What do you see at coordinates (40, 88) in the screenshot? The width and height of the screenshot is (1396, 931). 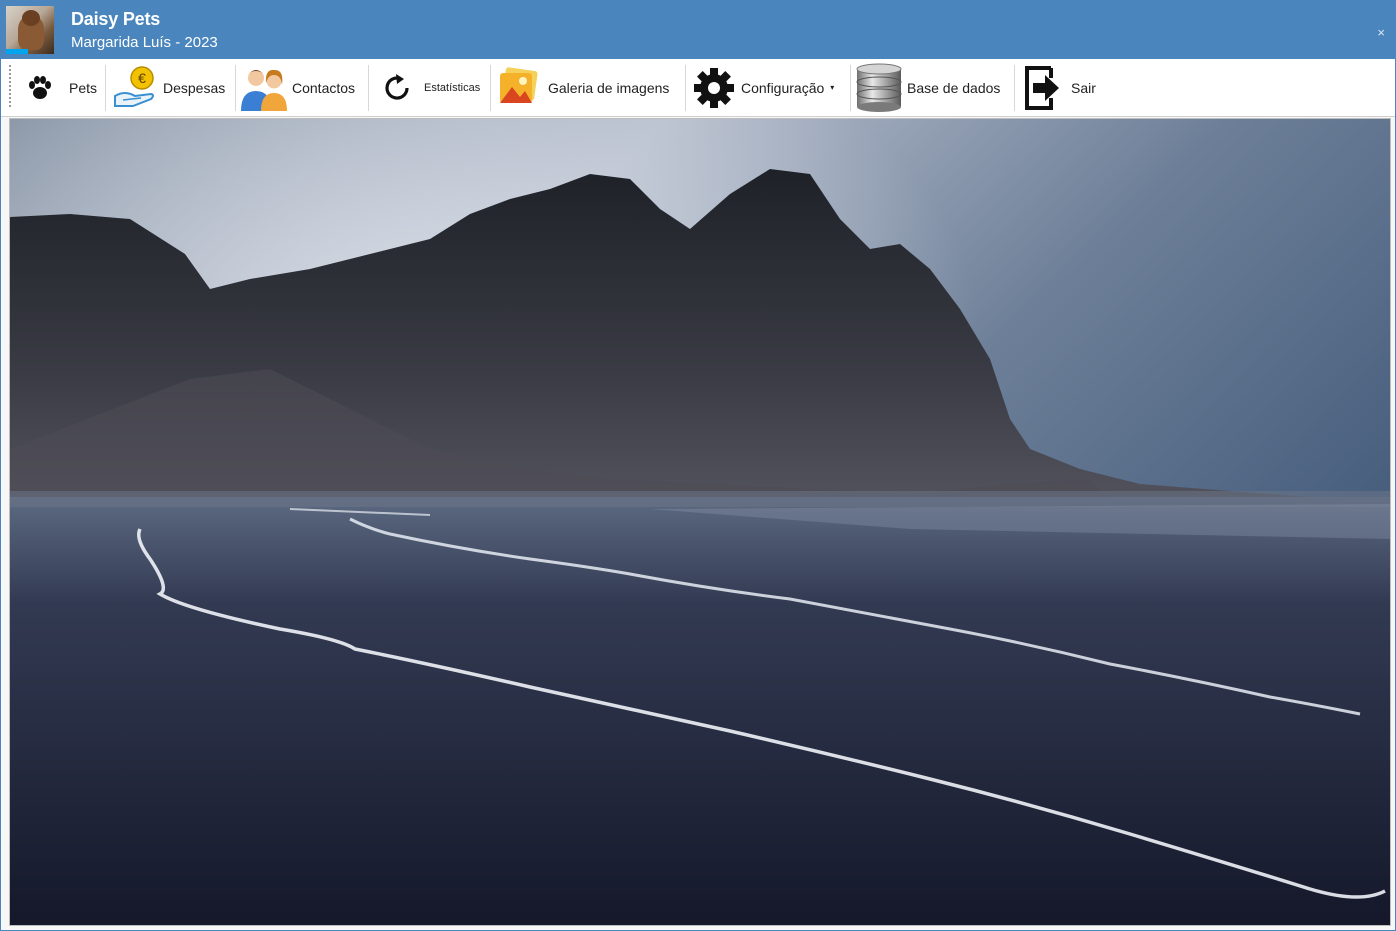 I see `paw-icon` at bounding box center [40, 88].